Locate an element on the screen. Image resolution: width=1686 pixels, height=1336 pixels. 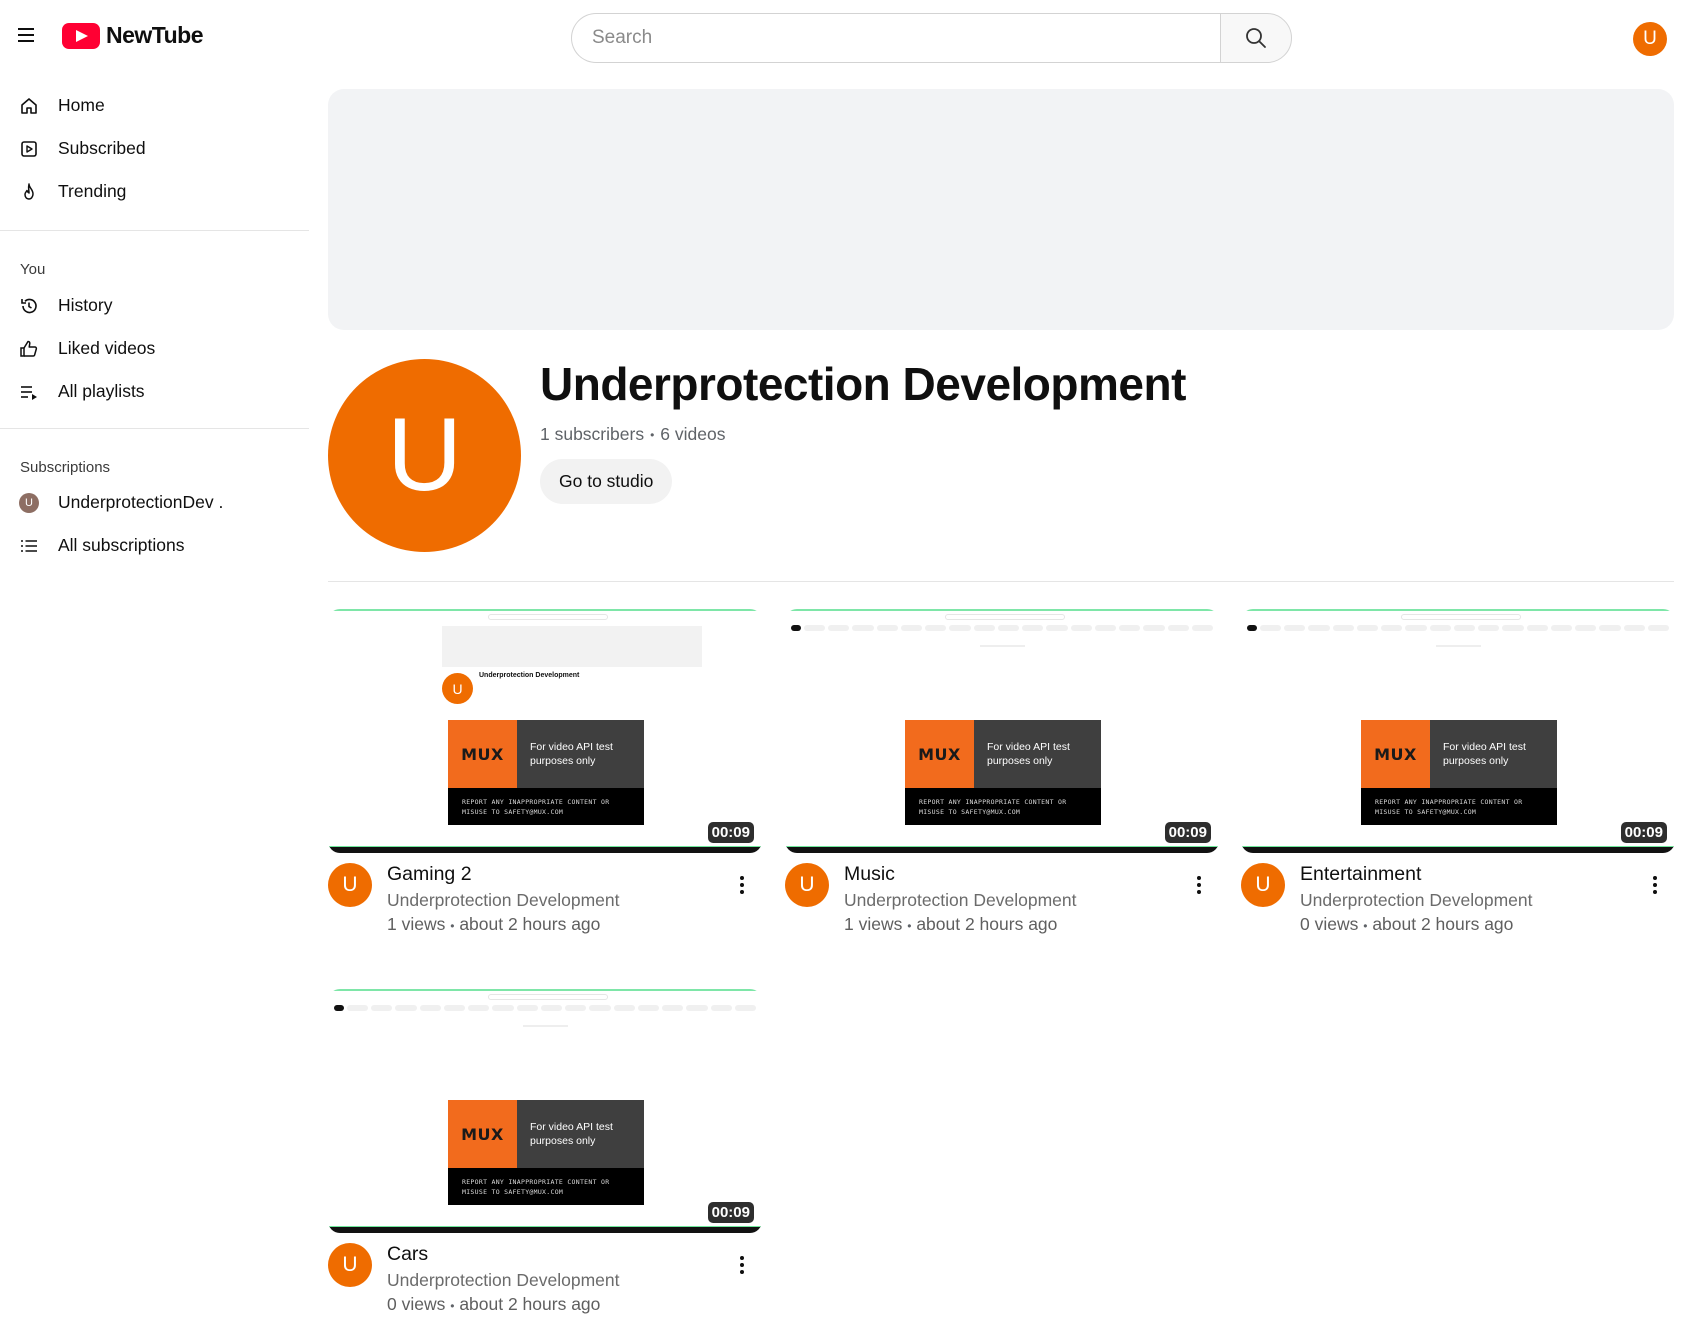
sidebar-item-label: All playlists is located at coordinates (101, 391).